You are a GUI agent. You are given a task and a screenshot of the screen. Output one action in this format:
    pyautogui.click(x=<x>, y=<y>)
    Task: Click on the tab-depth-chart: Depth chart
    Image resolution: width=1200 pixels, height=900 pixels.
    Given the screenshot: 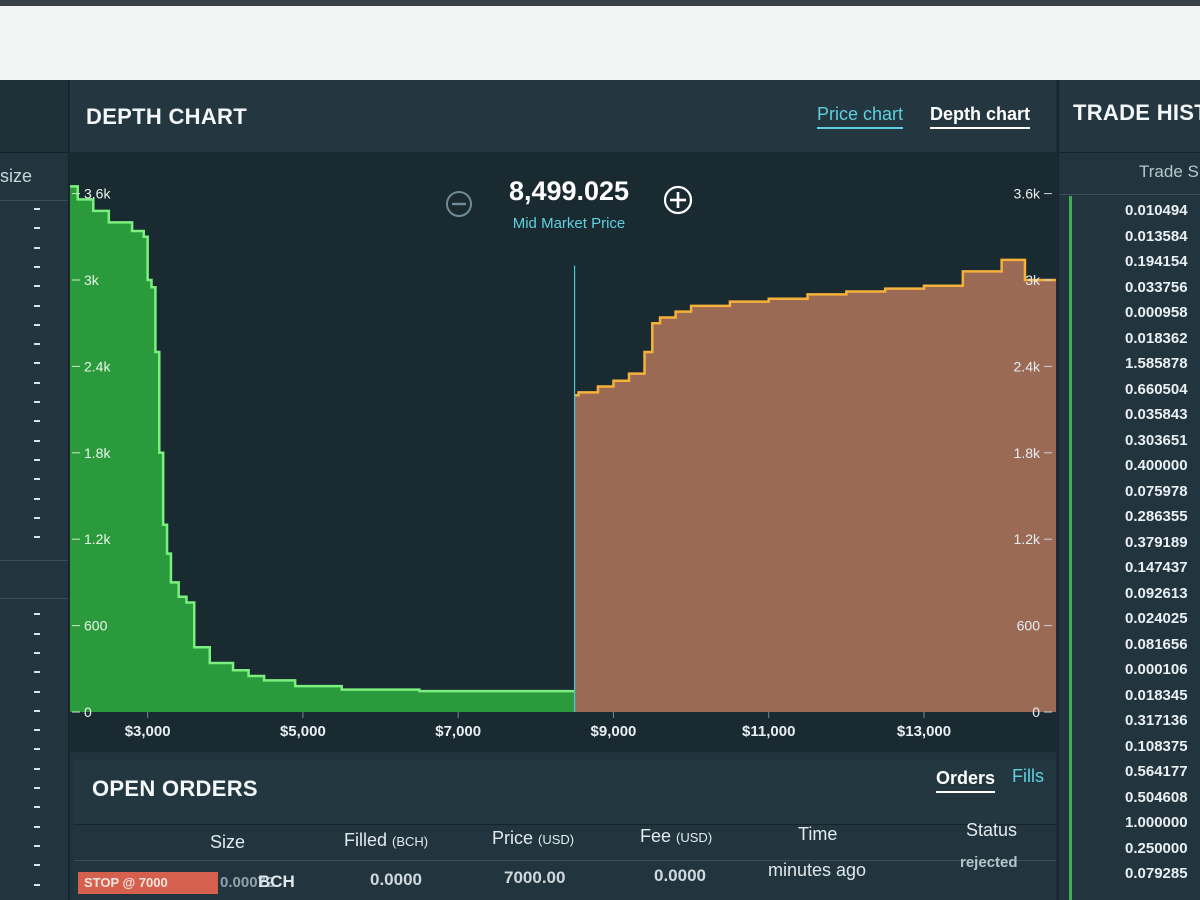 What is the action you would take?
    pyautogui.click(x=980, y=116)
    